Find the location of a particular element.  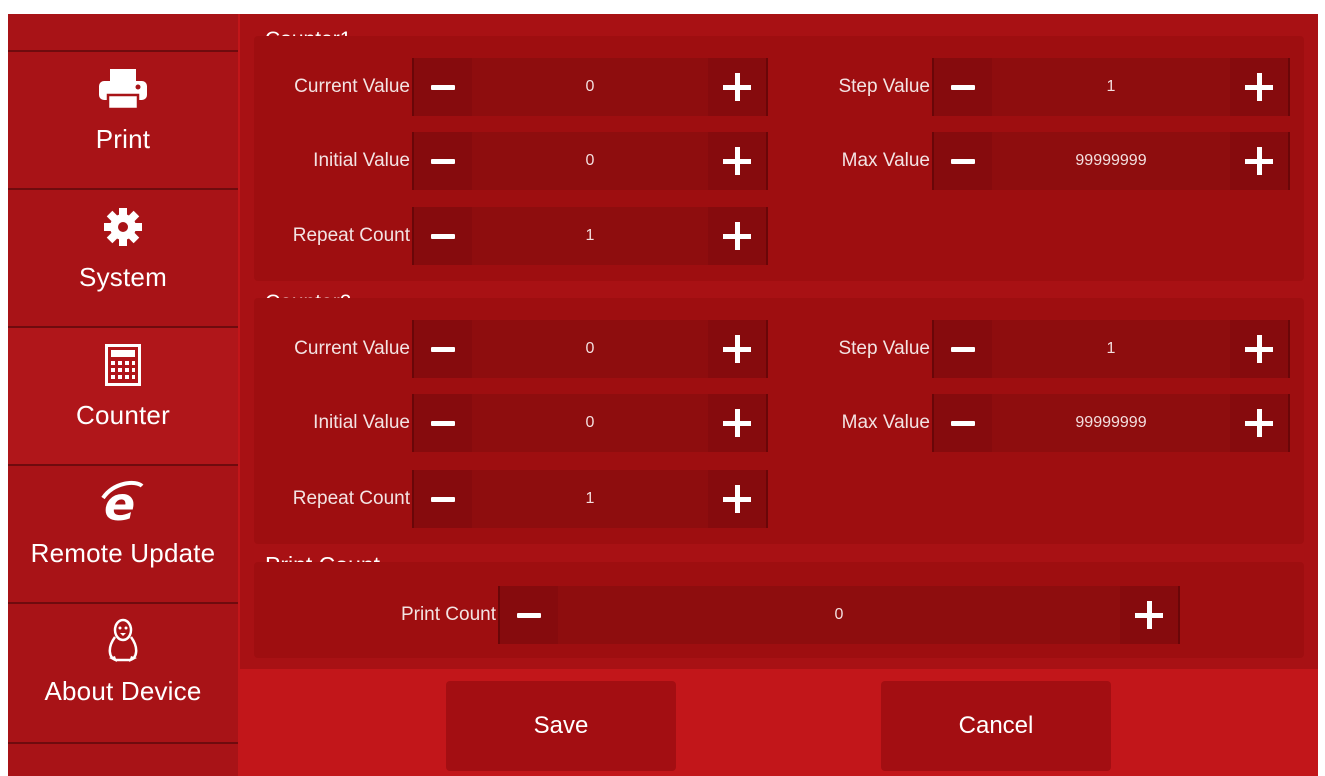

counter1-step-value-stepper: 1 is located at coordinates (1111, 87).